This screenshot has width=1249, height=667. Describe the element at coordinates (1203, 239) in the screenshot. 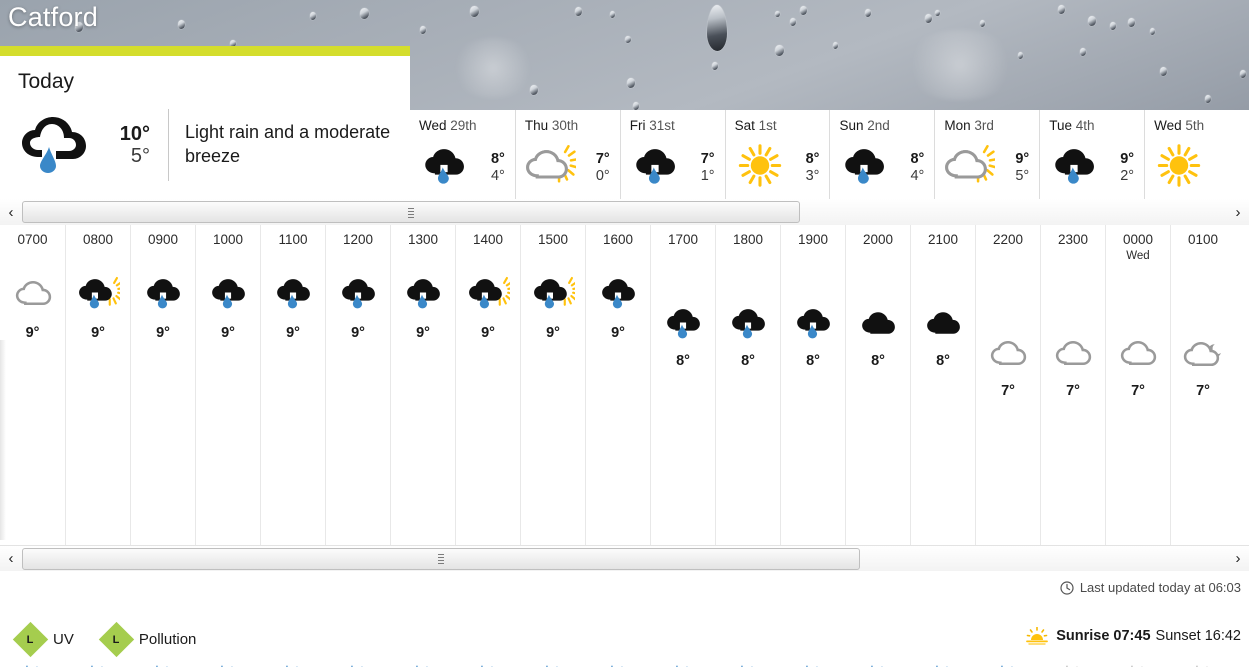

I see `hour-time: 0100` at that location.